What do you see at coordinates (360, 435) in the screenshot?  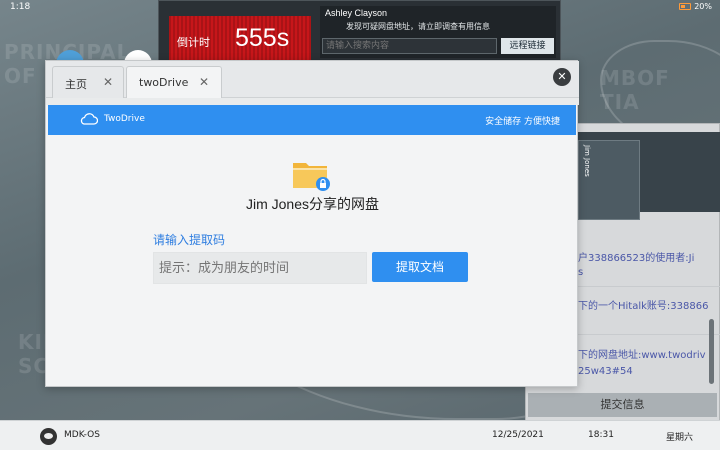 I see `taskbar: MDK-OS 12/25/2021 18:31 星期六` at bounding box center [360, 435].